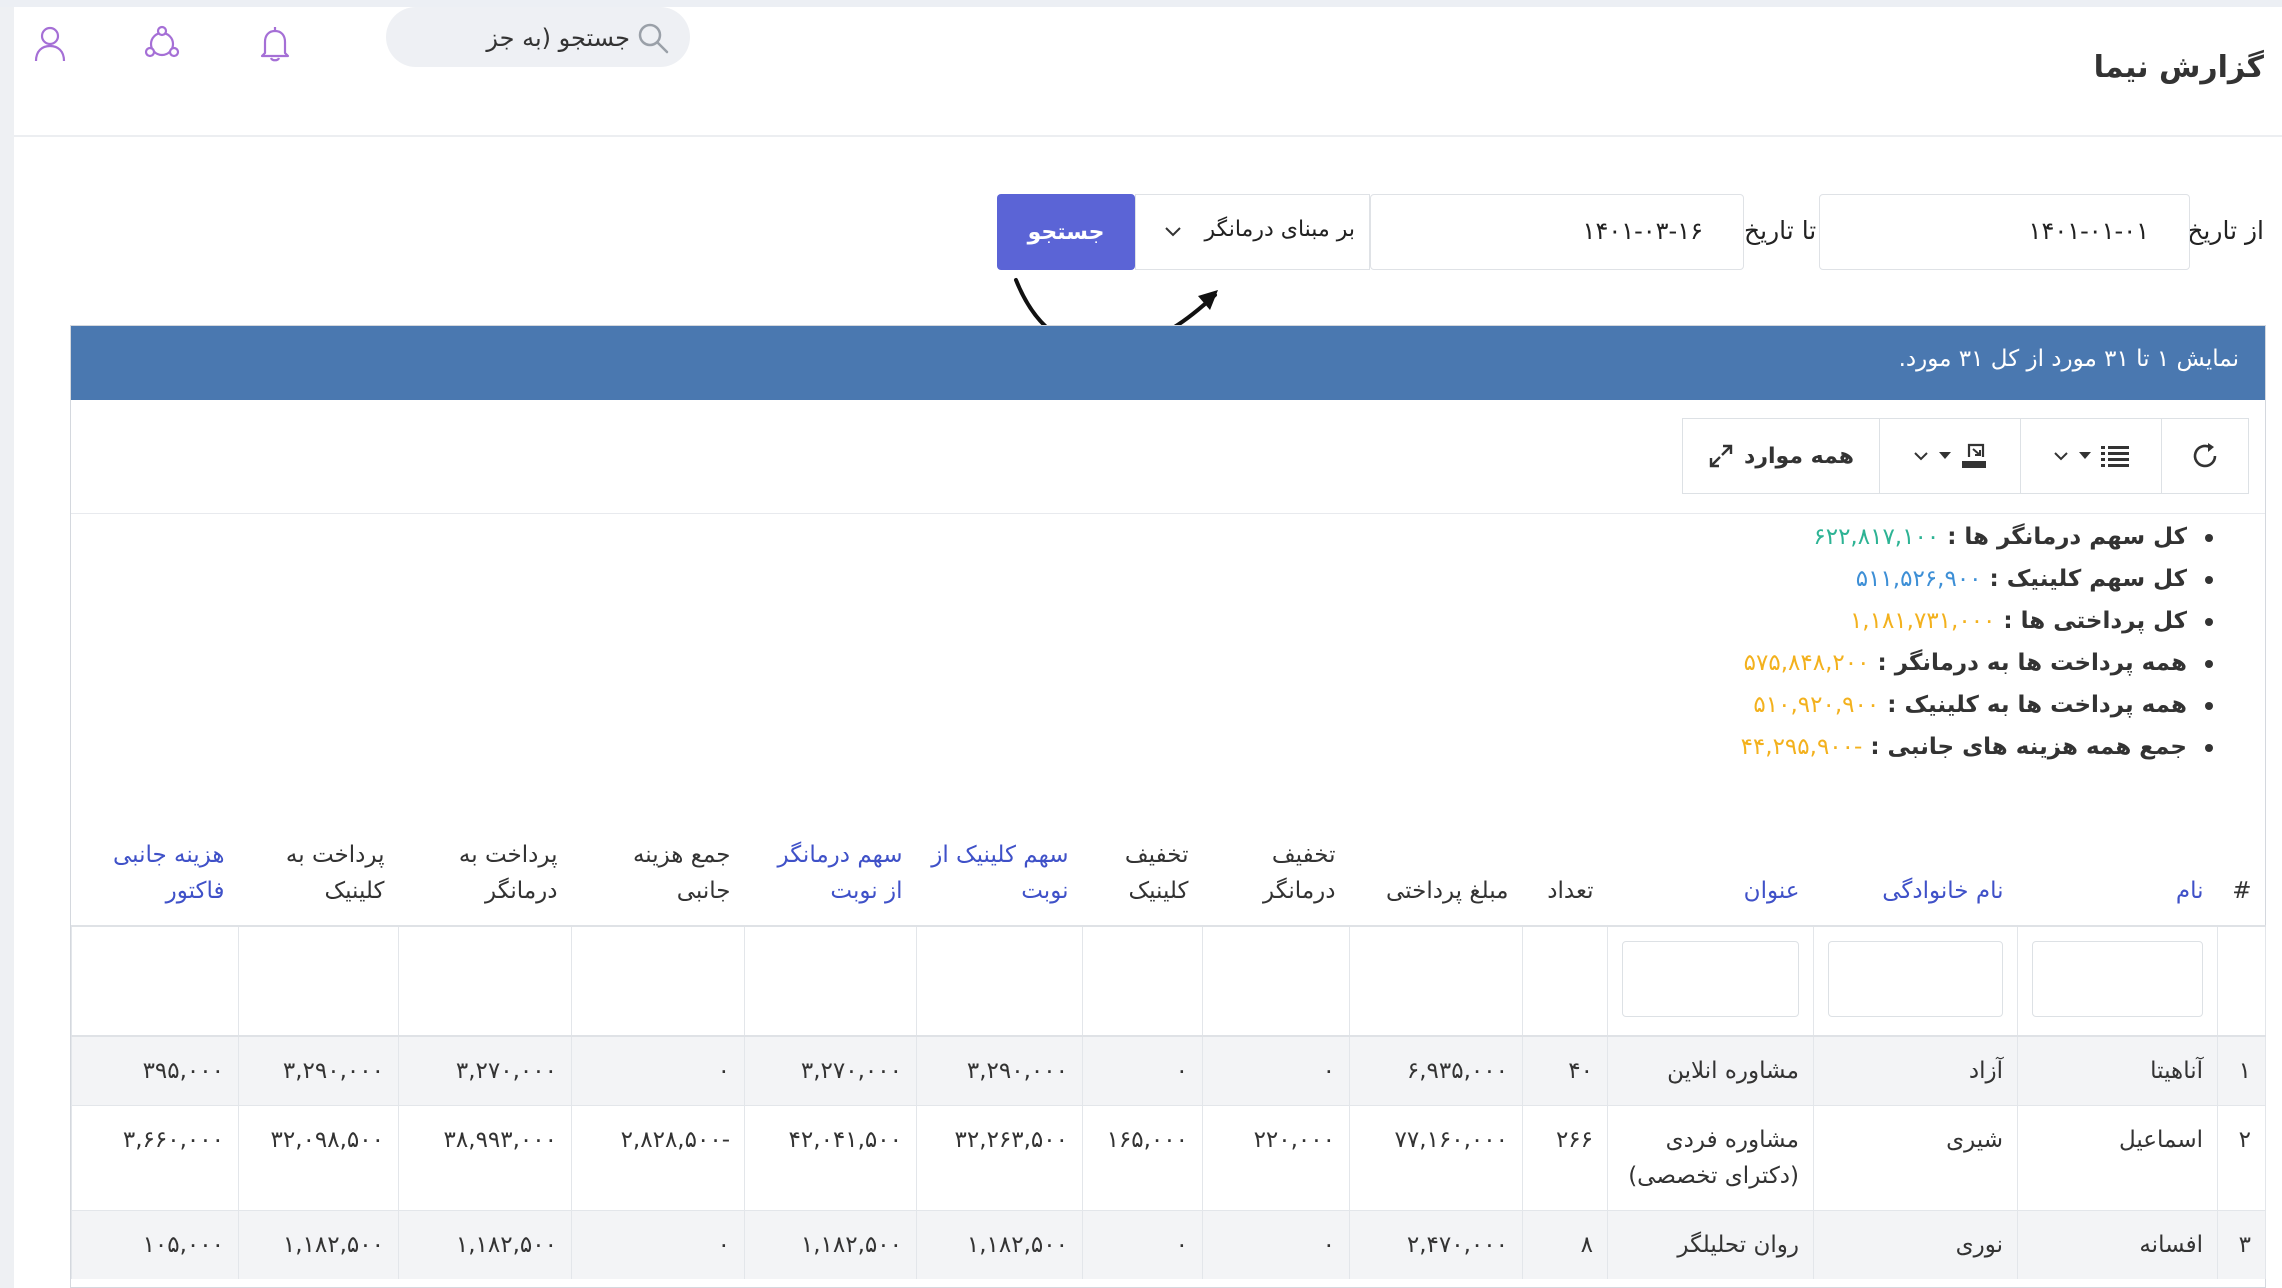  I want to click on title-filter-input, so click(1710, 979).